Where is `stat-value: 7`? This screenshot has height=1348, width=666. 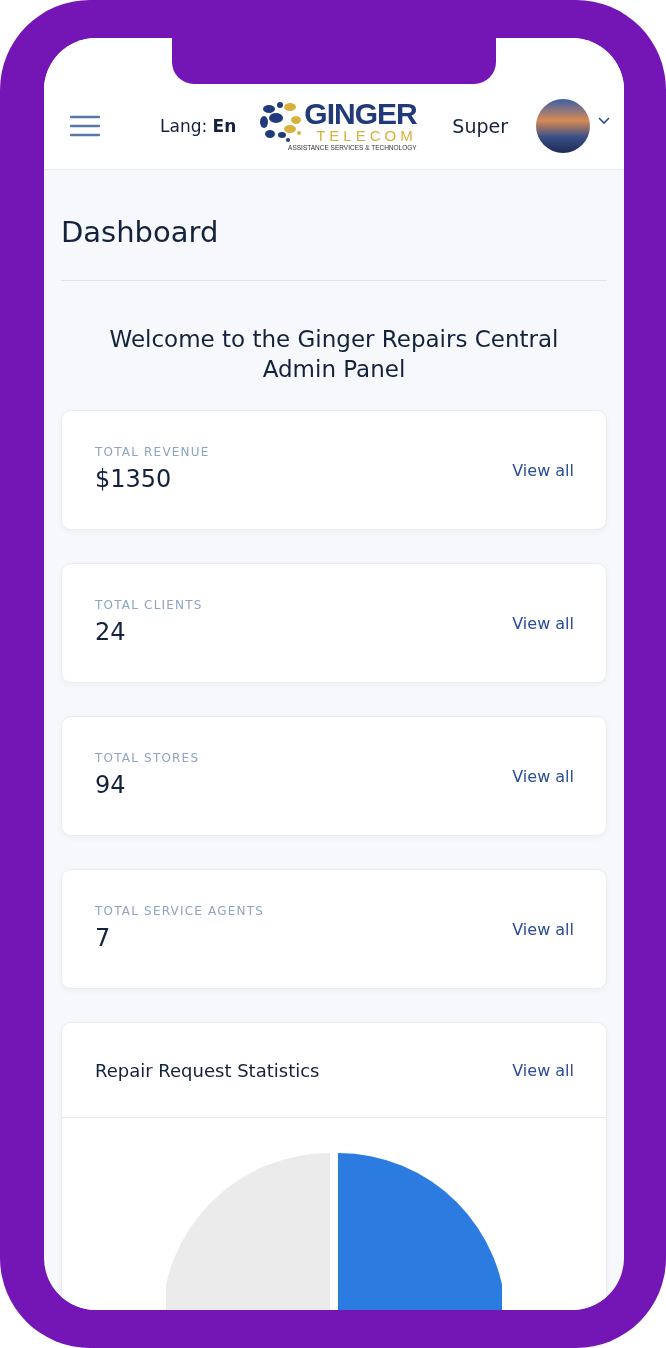 stat-value: 7 is located at coordinates (103, 938).